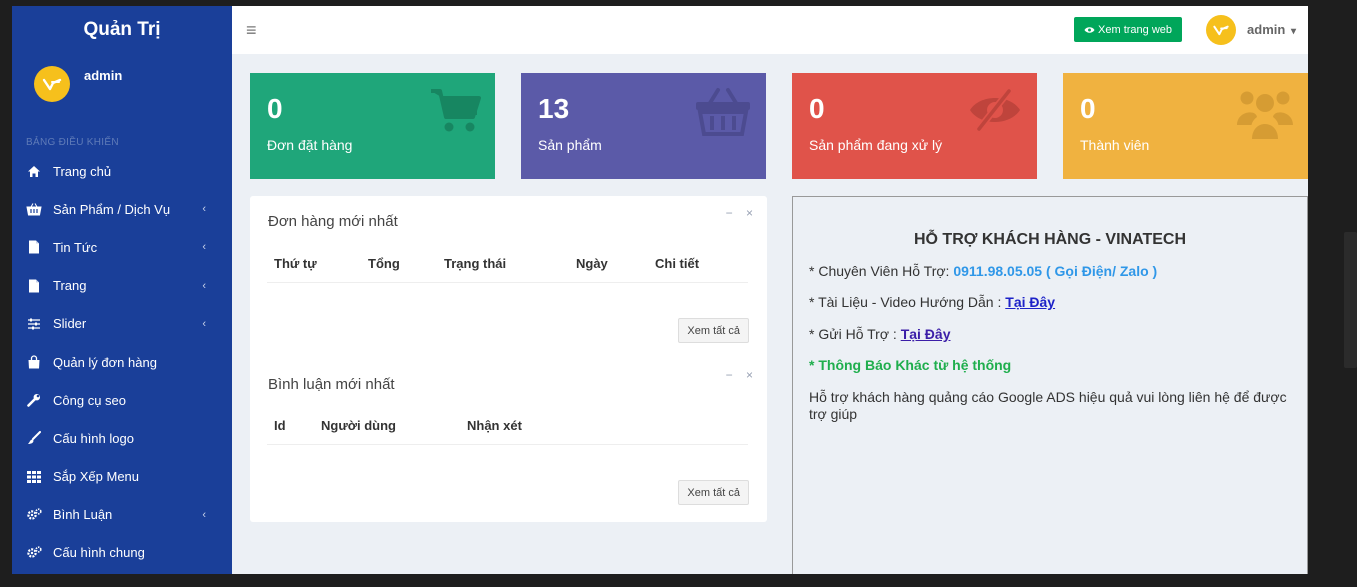 The image size is (1357, 587). Describe the element at coordinates (34, 438) in the screenshot. I see `paintbrush-icon` at that location.